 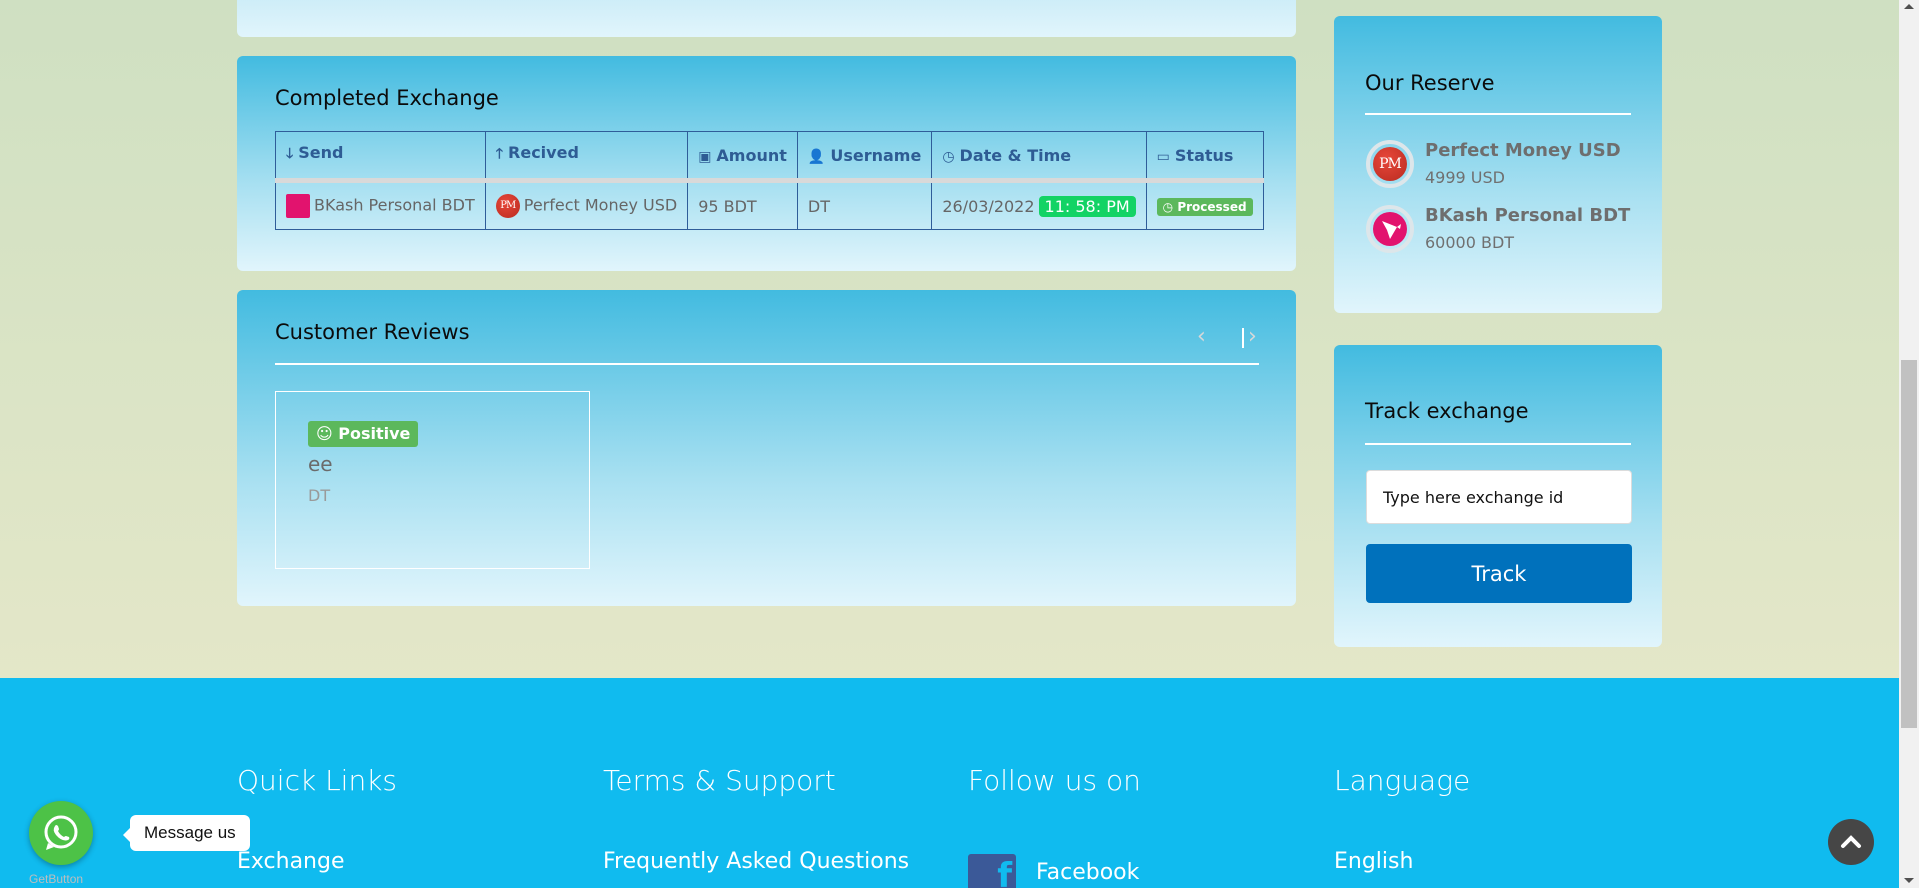 What do you see at coordinates (767, 364) in the screenshot?
I see `reviews-divider` at bounding box center [767, 364].